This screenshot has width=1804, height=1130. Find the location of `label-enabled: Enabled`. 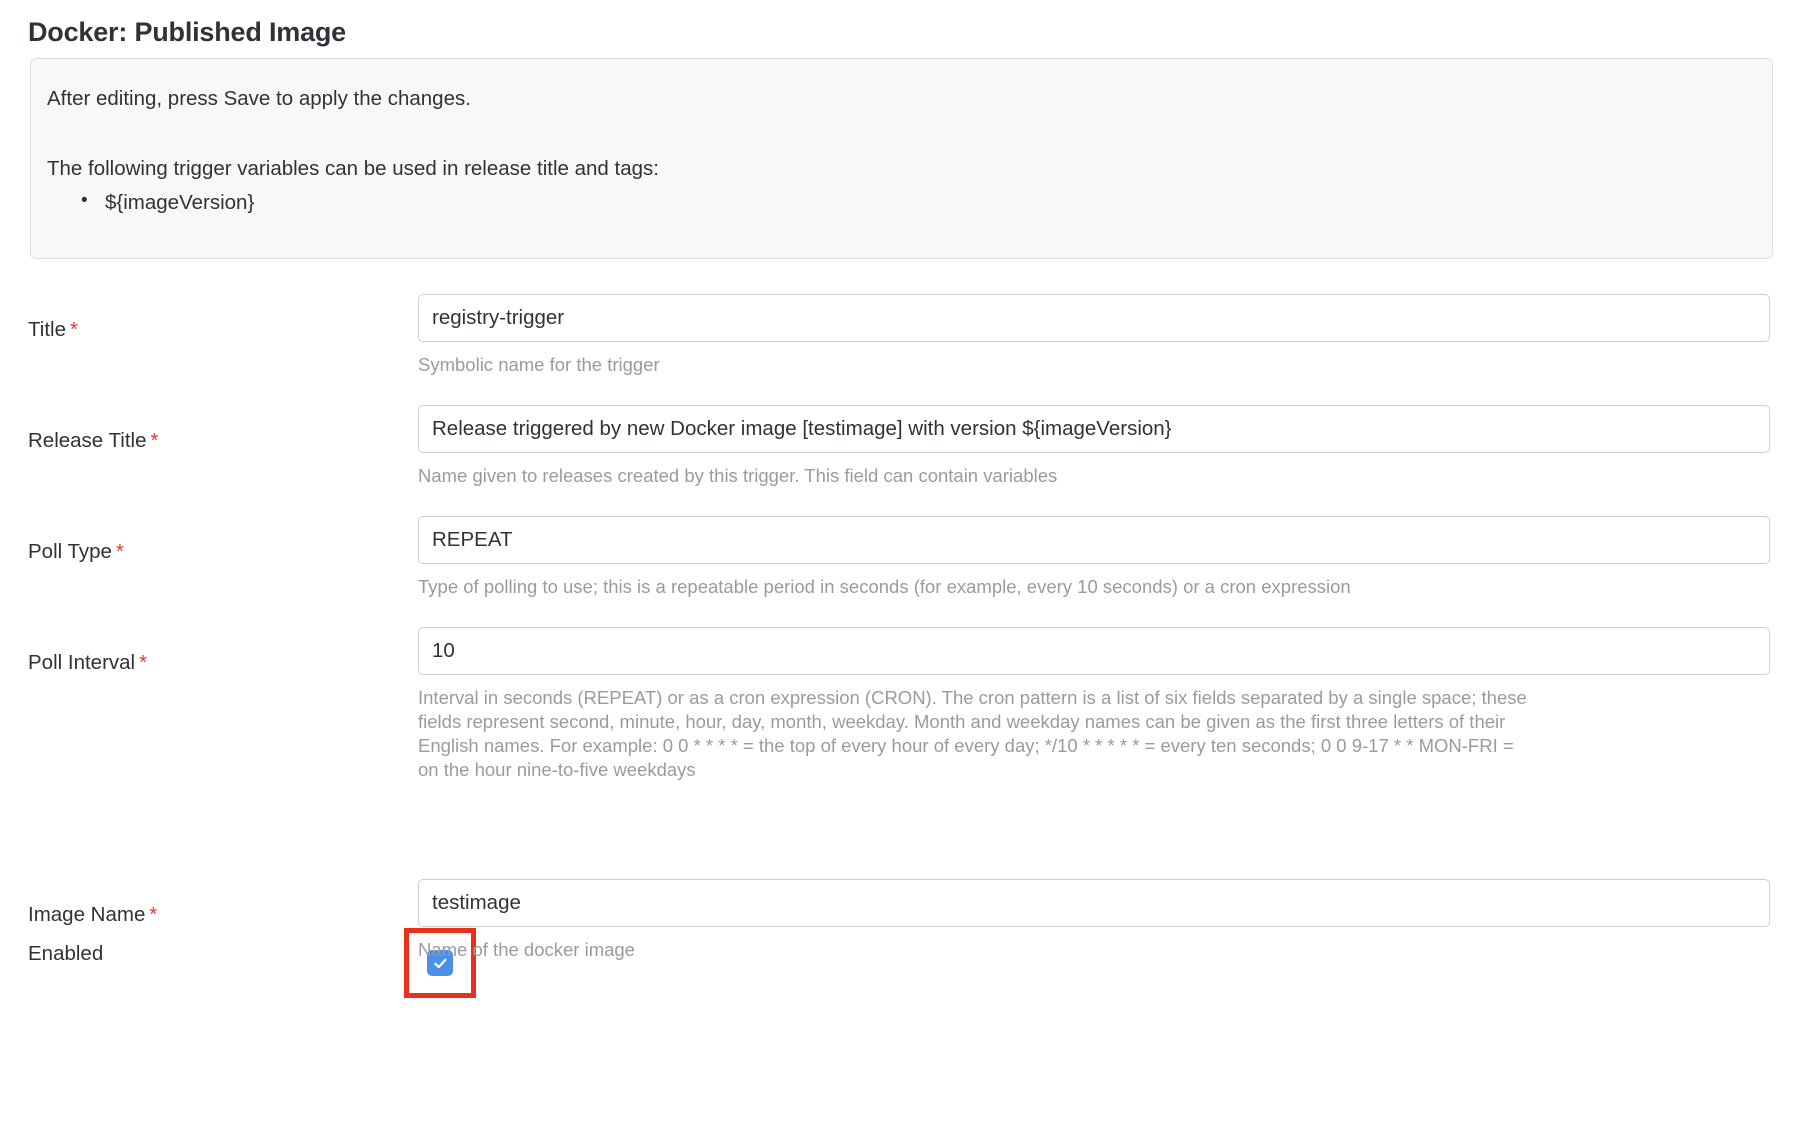

label-enabled: Enabled is located at coordinates (65, 954).